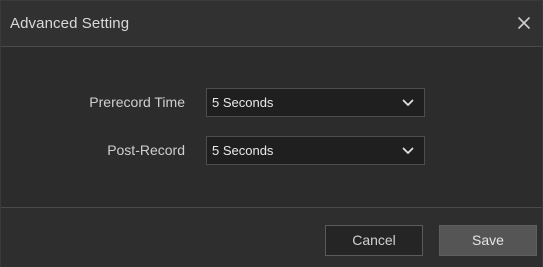  What do you see at coordinates (70, 23) in the screenshot?
I see `dialog-title: Advanced Setting` at bounding box center [70, 23].